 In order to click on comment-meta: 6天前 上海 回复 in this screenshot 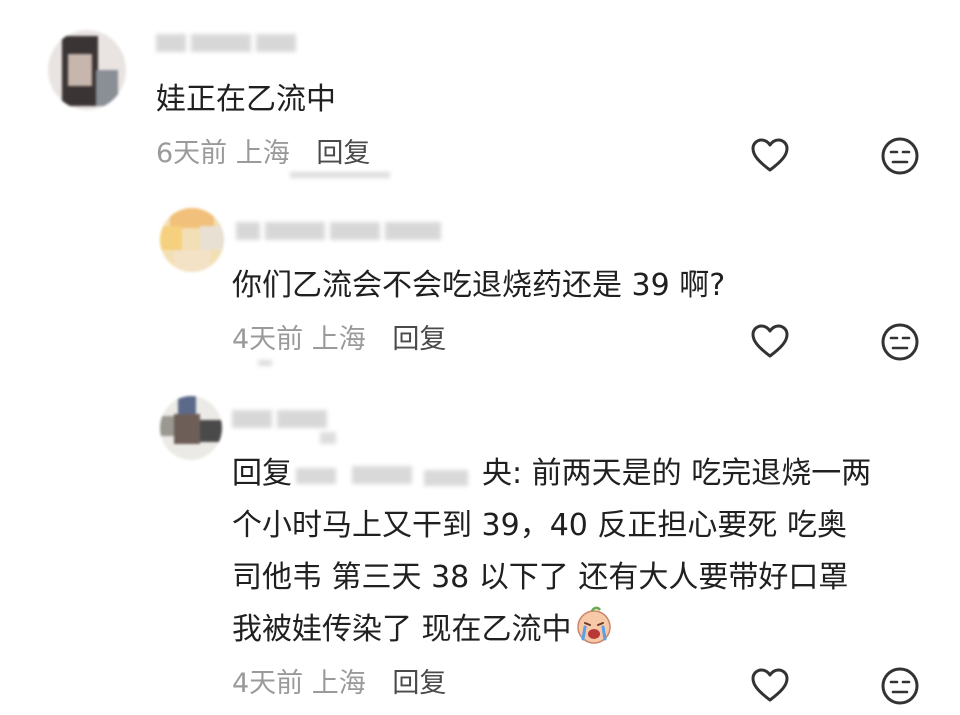, I will do `click(263, 154)`.